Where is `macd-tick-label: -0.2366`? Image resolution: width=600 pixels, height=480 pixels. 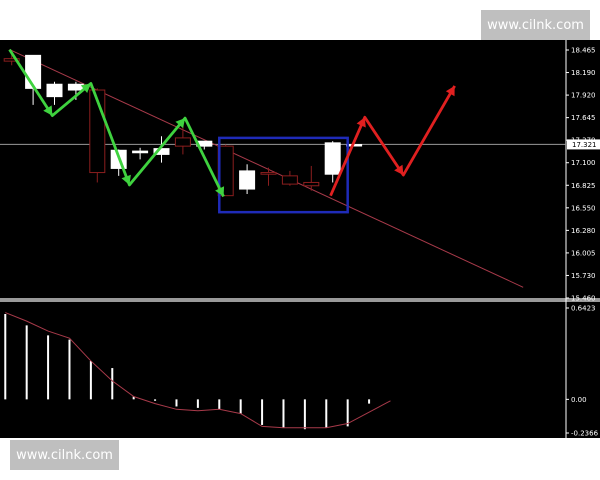 macd-tick-label: -0.2366 is located at coordinates (585, 434).